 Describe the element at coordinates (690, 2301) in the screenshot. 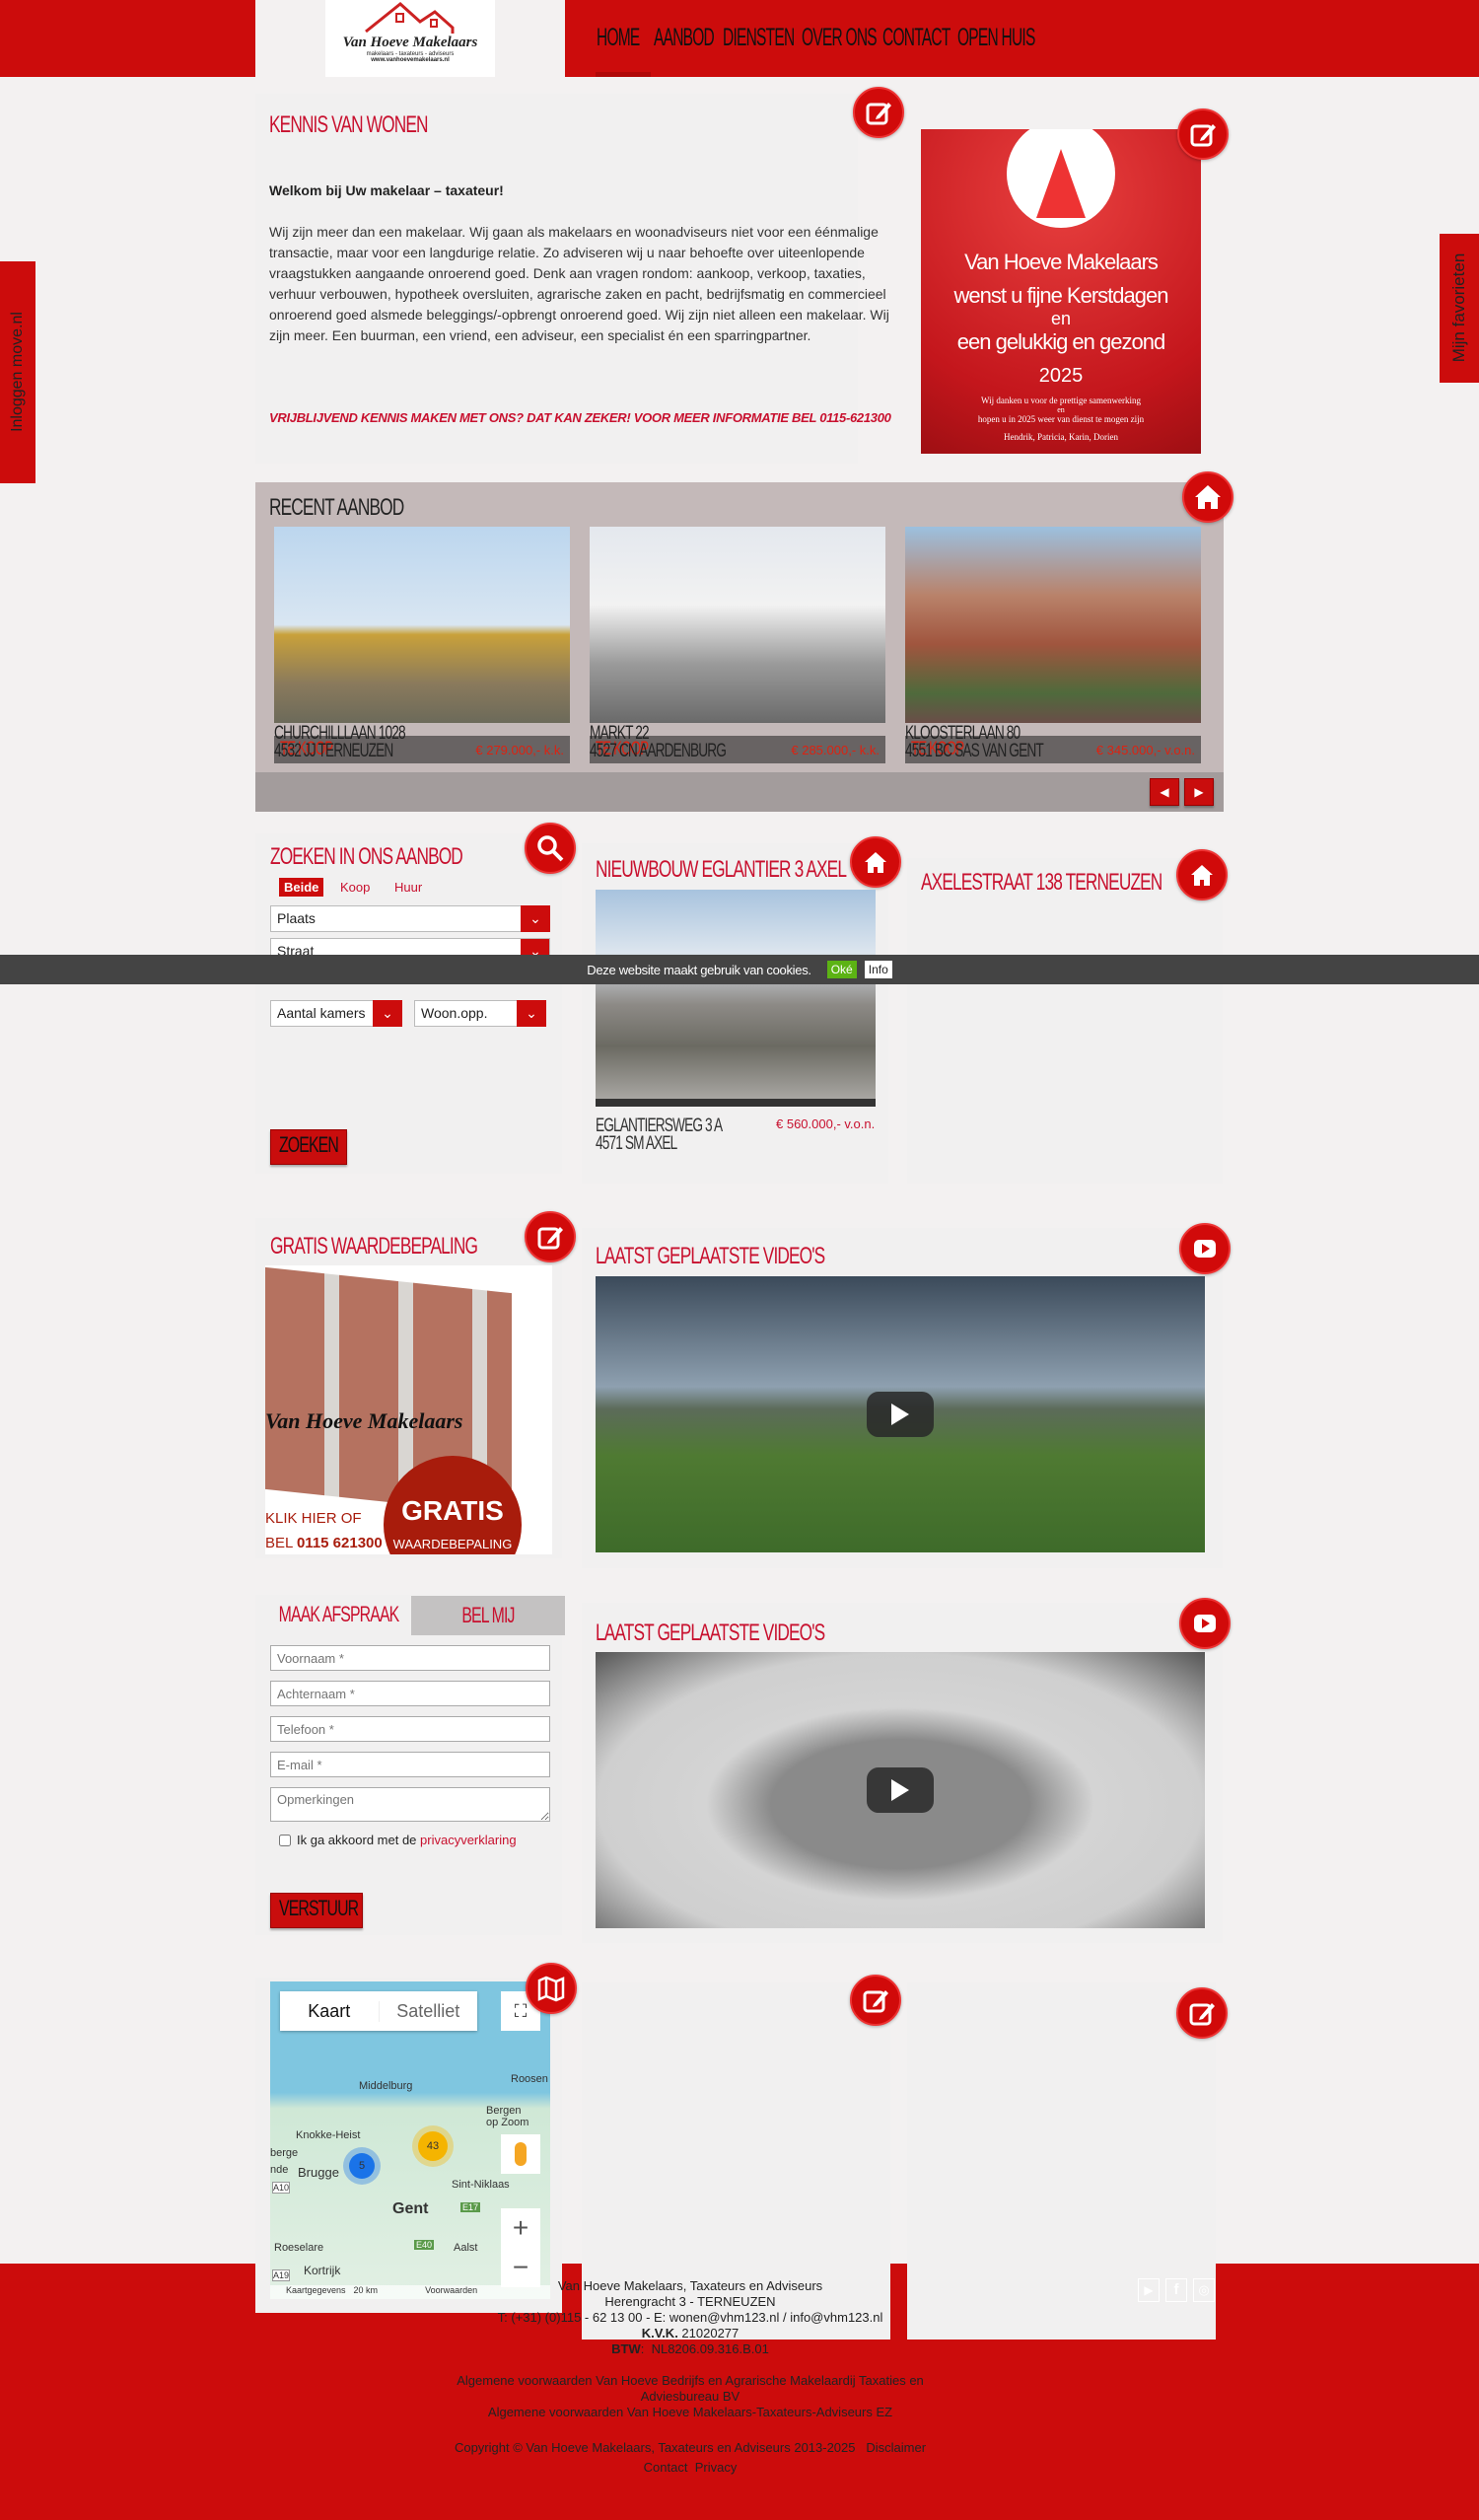

I see `footer-address: Herengracht 3 - TERNEUZEN` at that location.